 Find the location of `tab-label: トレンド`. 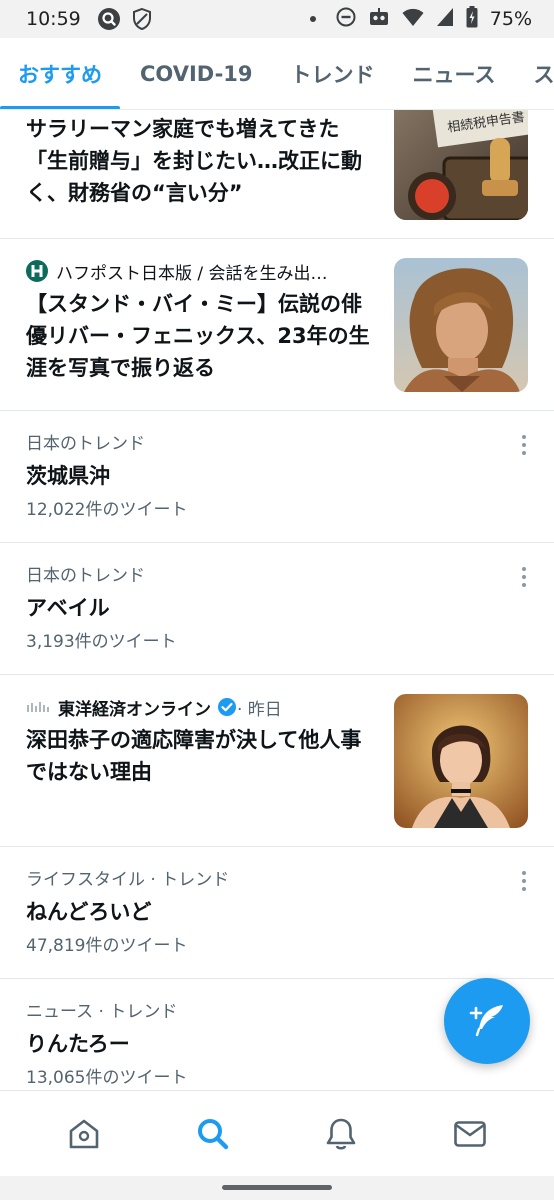

tab-label: トレンド is located at coordinates (332, 74).